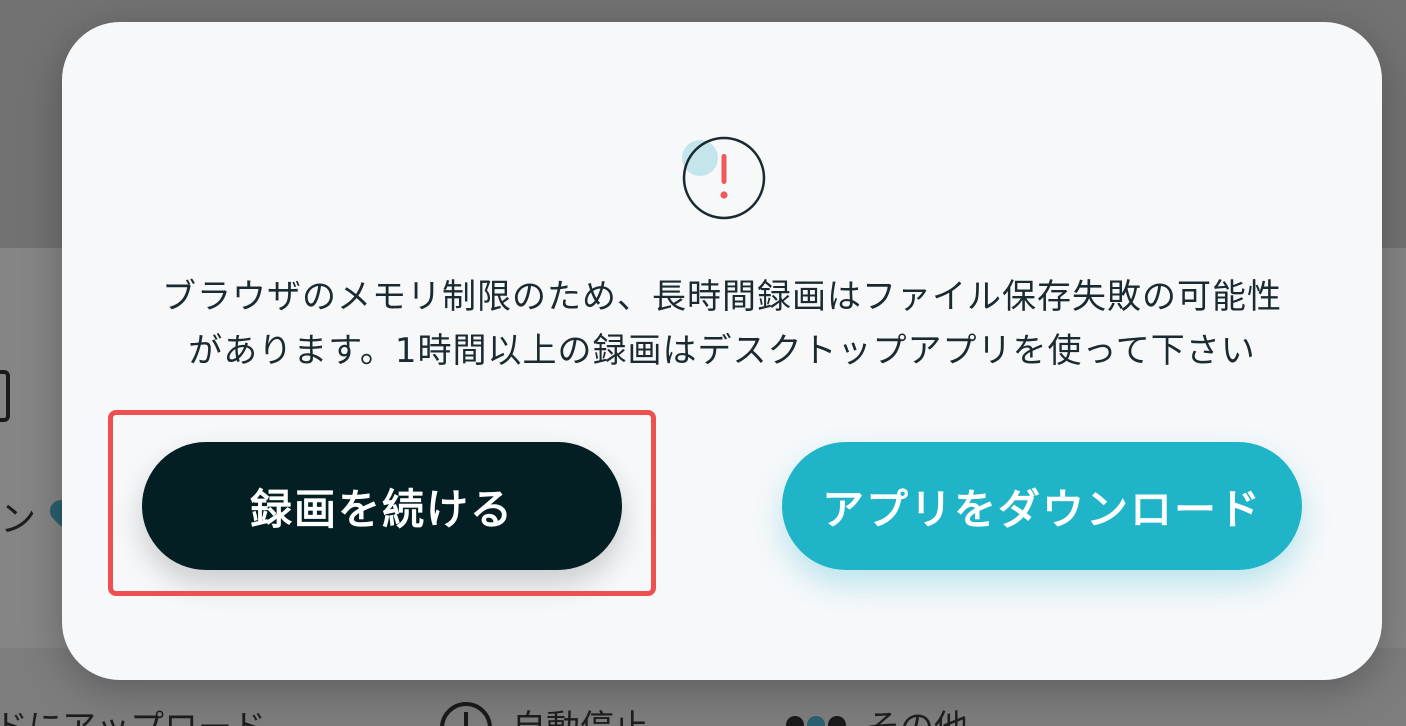 This screenshot has height=726, width=1406. I want to click on alert-circle-icon, so click(724, 178).